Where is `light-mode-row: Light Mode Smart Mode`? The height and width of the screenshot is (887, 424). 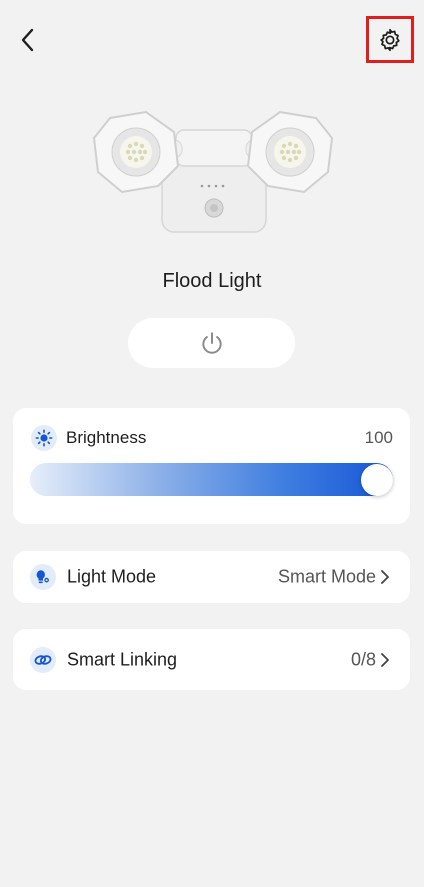
light-mode-row: Light Mode Smart Mode is located at coordinates (211, 577).